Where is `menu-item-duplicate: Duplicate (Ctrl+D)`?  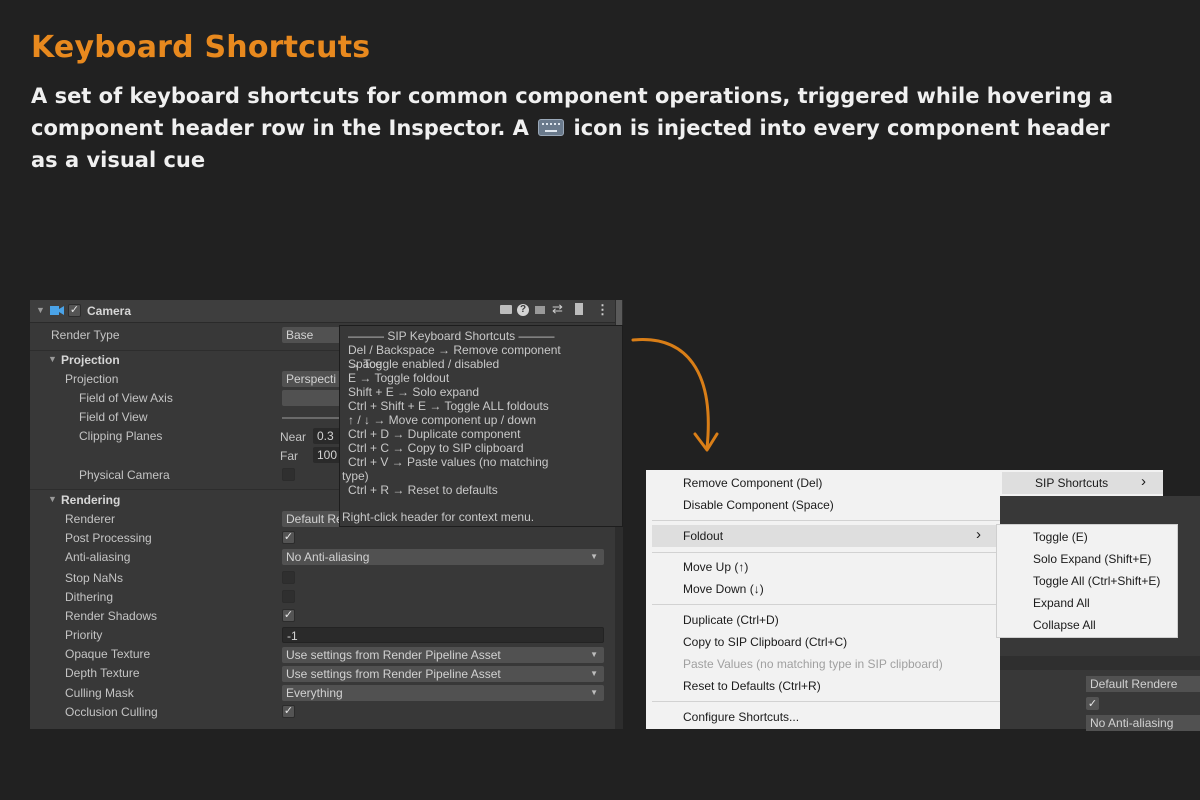
menu-item-duplicate: Duplicate (Ctrl+D) is located at coordinates (731, 620).